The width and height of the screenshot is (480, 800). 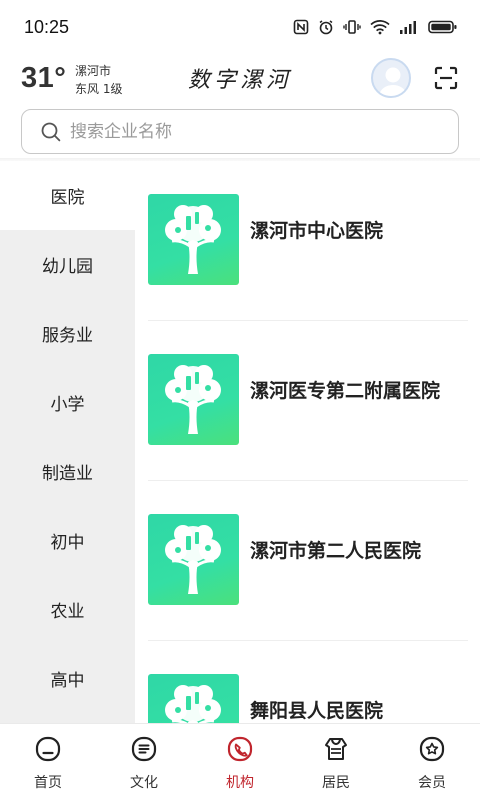 I want to click on culture-icon, so click(x=144, y=749).